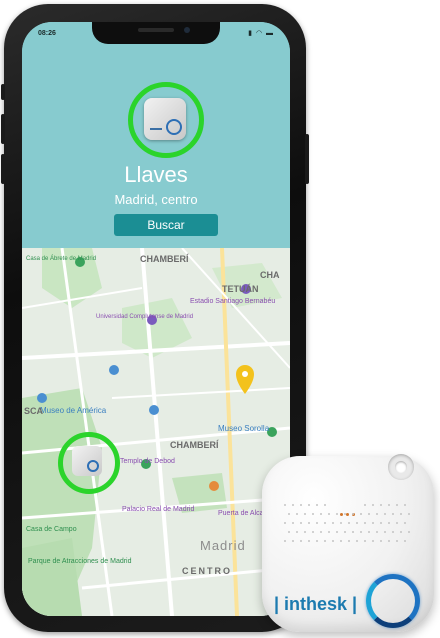 Image resolution: width=440 pixels, height=638 pixels. Describe the element at coordinates (316, 604) in the screenshot. I see `brand-logo: | inthesk |` at that location.